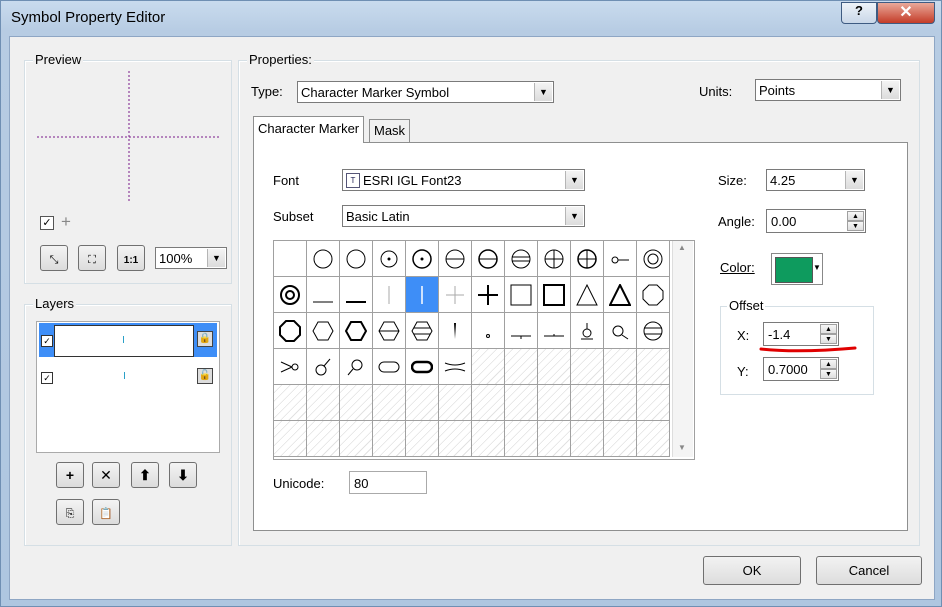  Describe the element at coordinates (47, 223) in the screenshot. I see `preview-checkbox: ✓` at that location.